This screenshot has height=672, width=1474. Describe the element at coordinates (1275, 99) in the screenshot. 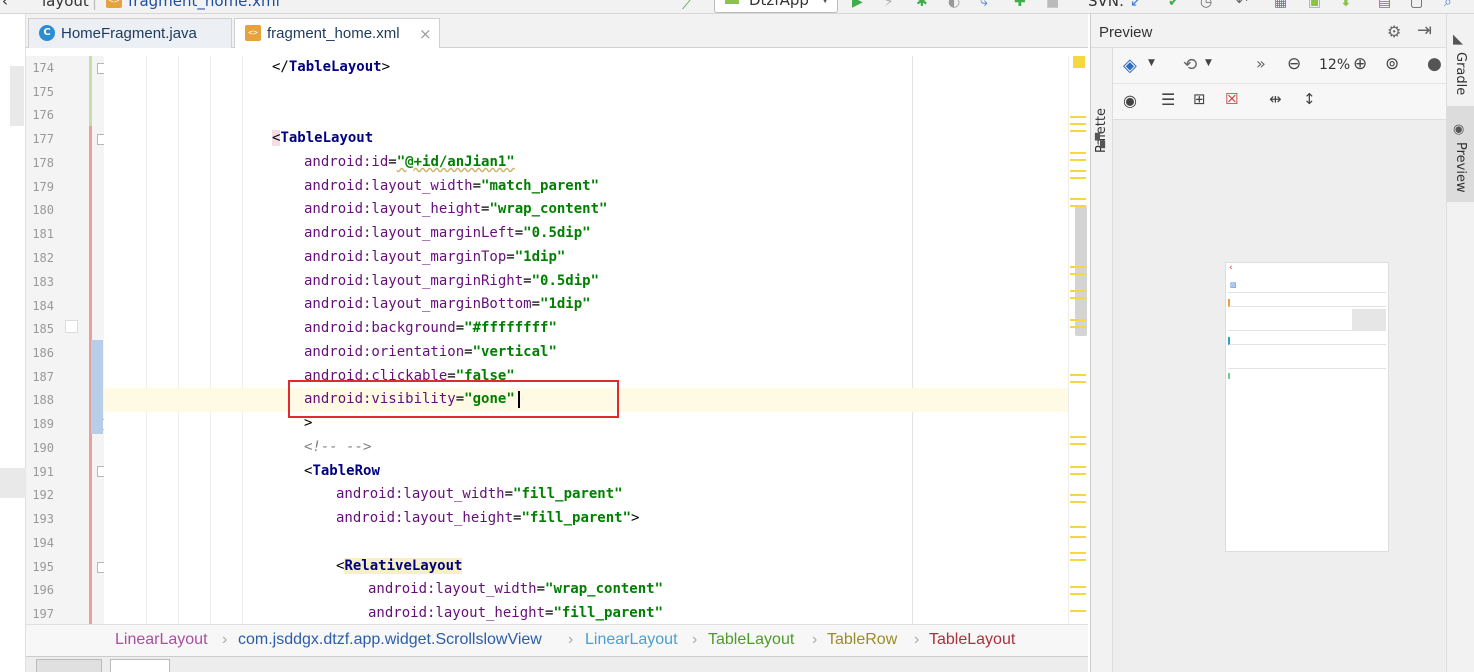

I see `pack-horizontal-icon: ⇹` at that location.